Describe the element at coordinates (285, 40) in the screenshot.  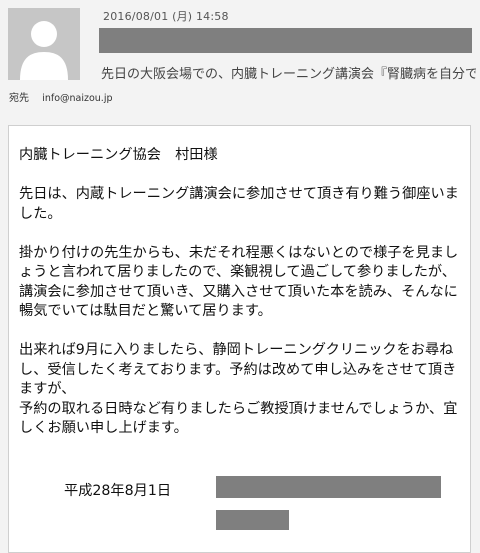
I see `sender-redacted` at that location.